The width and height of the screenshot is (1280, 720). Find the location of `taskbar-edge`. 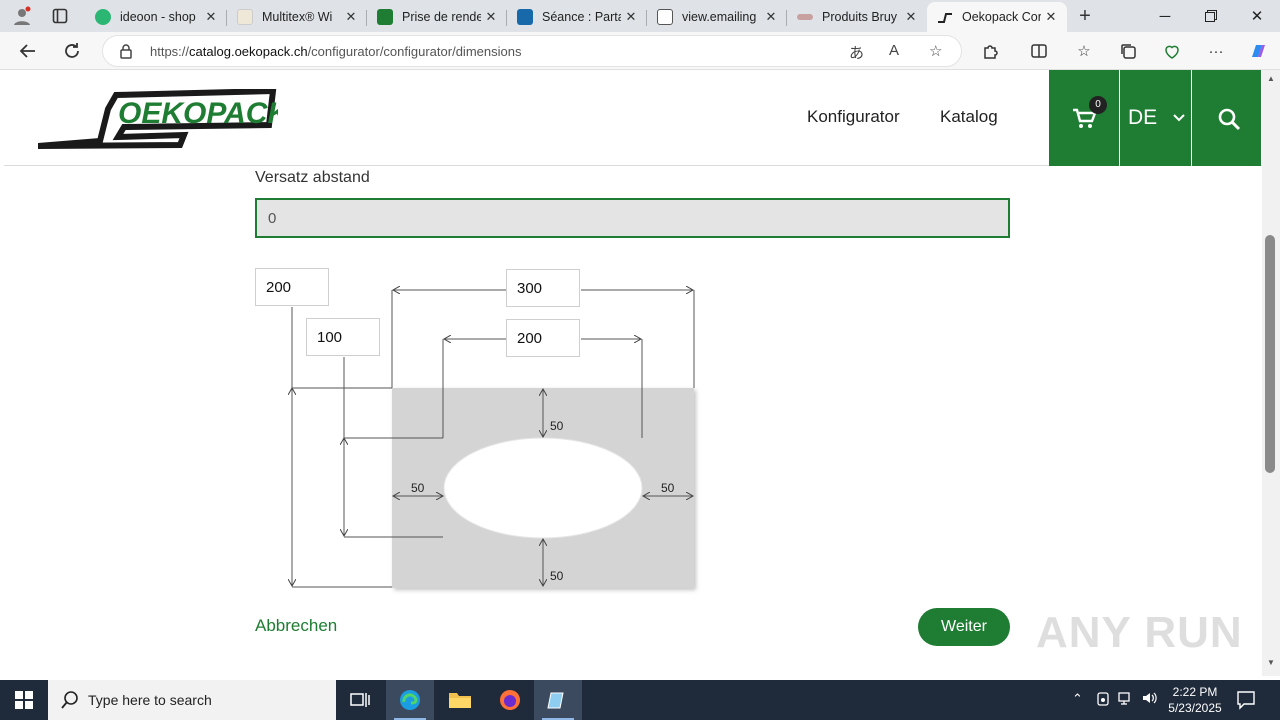

taskbar-edge is located at coordinates (410, 700).